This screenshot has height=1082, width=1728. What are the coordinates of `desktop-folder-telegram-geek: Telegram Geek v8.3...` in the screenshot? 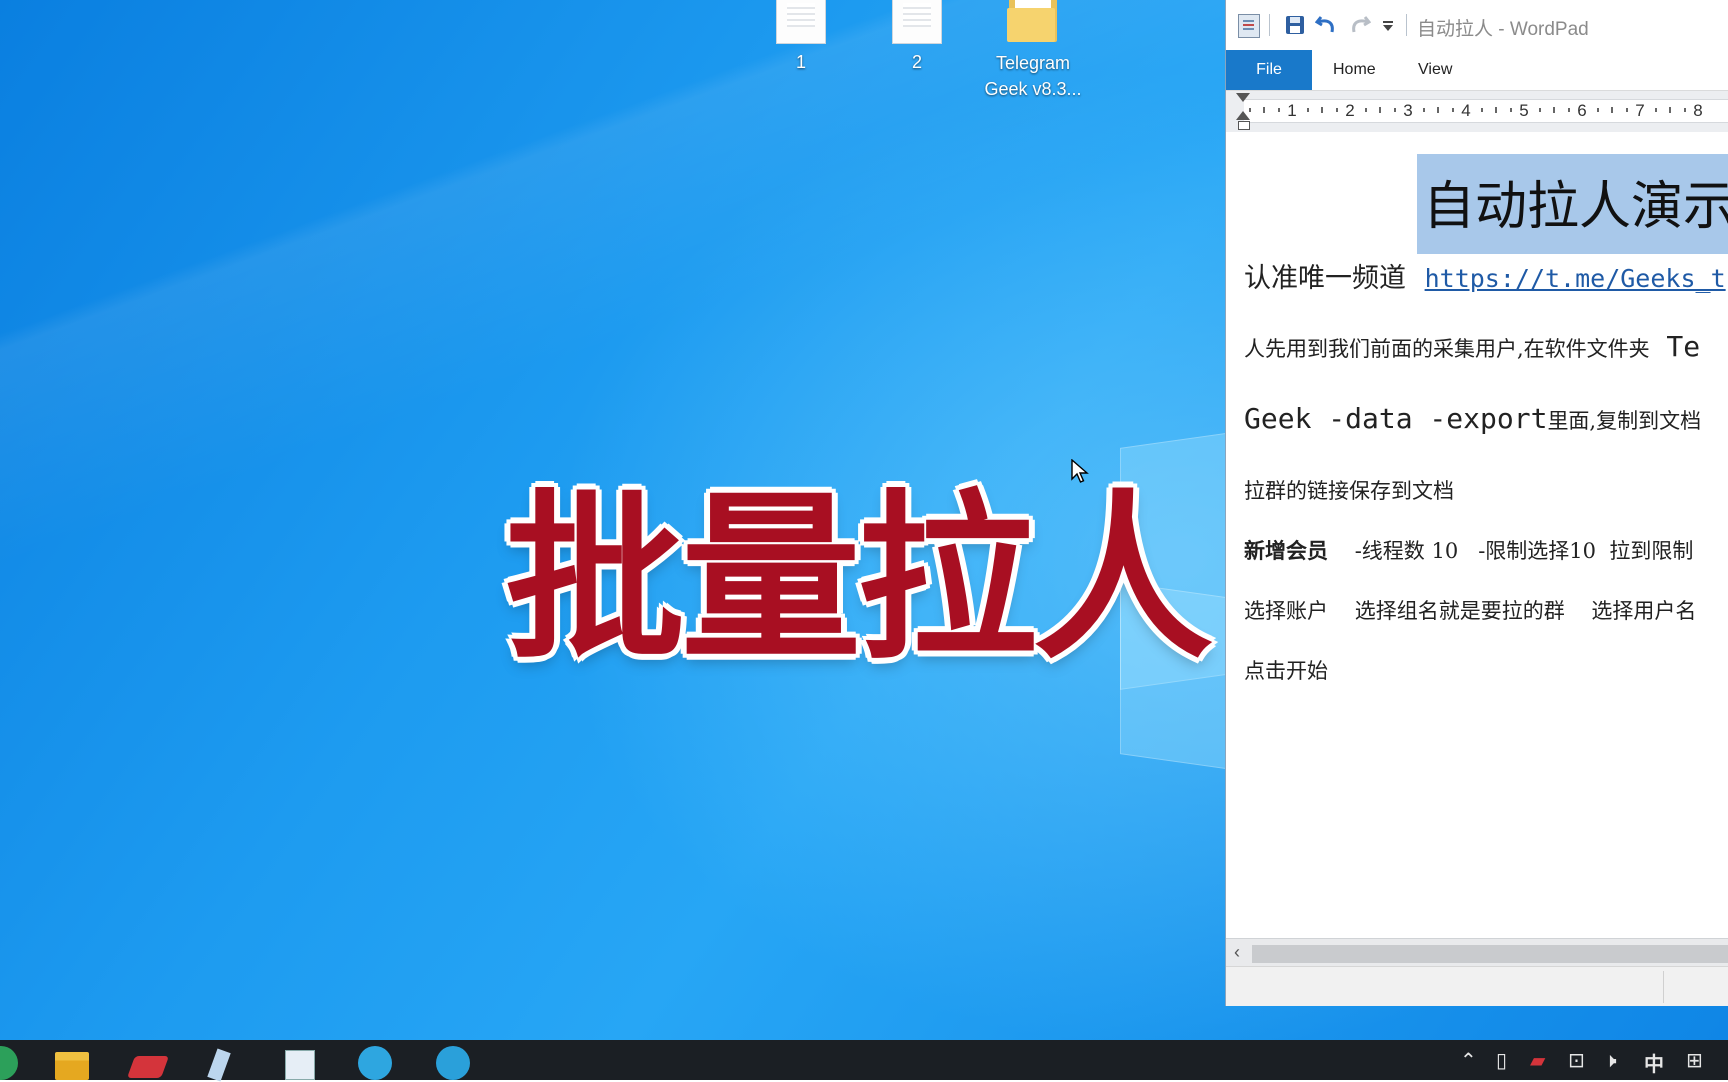 It's located at (1033, 51).